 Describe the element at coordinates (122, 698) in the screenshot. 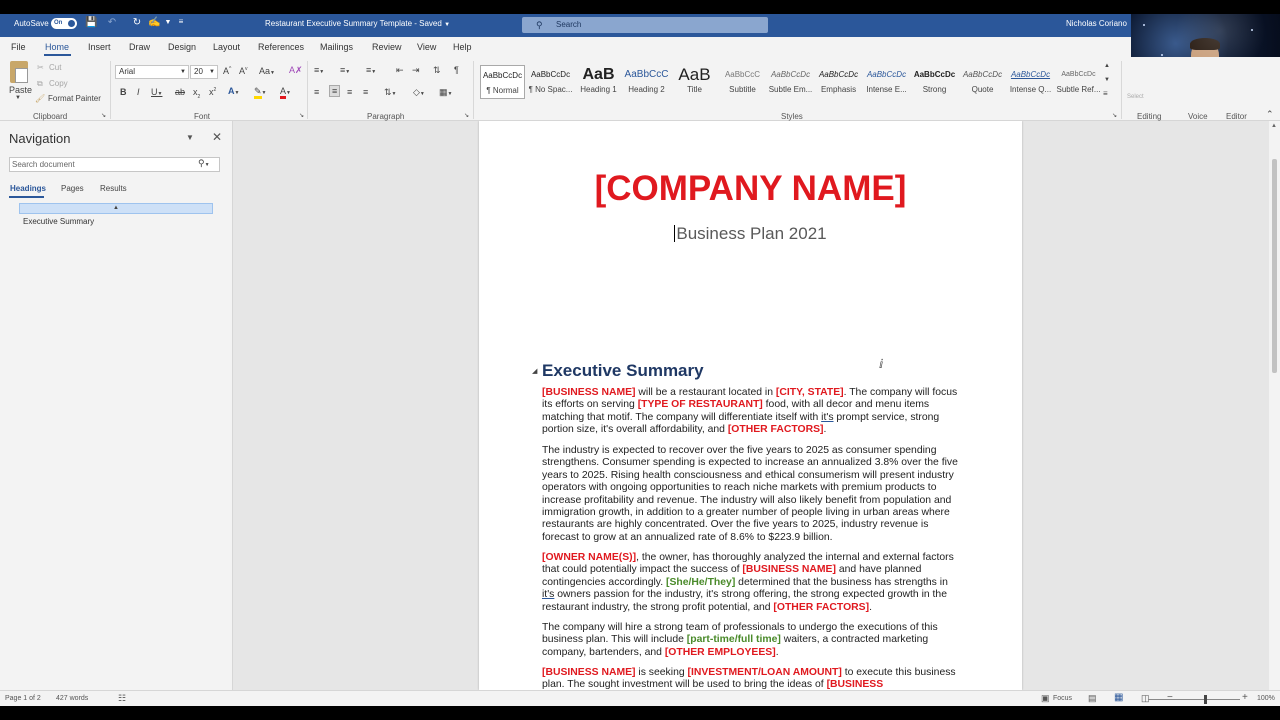

I see `proofing-icon: ☷` at that location.